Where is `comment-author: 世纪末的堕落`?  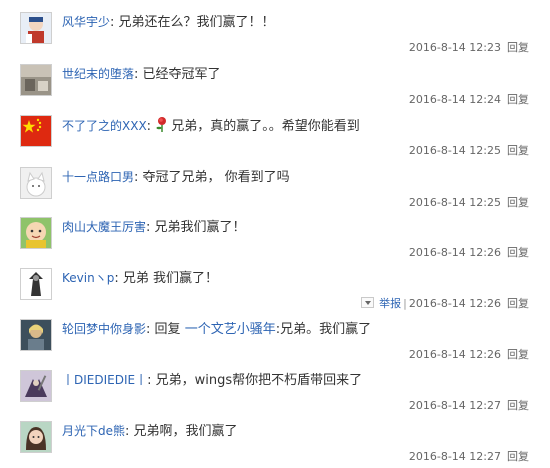
comment-author: 世纪末的堕落 is located at coordinates (98, 74).